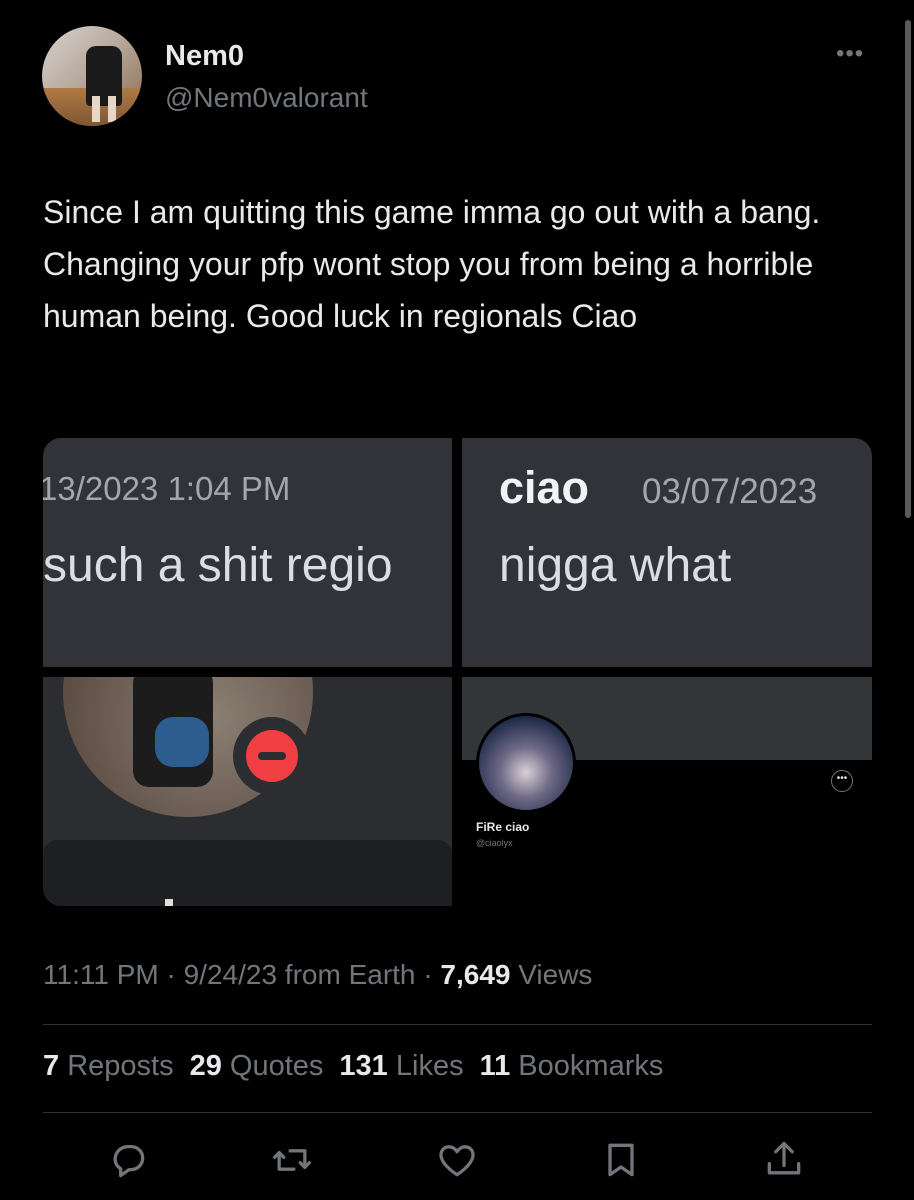  Describe the element at coordinates (587, 1066) in the screenshot. I see `bookmarks-label: Bookmarks` at that location.